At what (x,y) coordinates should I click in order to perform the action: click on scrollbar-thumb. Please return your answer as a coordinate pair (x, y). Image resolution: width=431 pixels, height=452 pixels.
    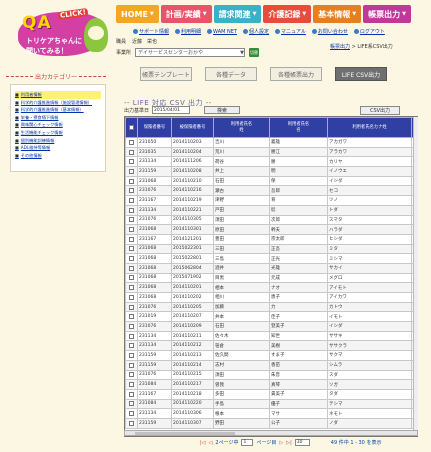
    Looking at the image, I should click on (185, 433).